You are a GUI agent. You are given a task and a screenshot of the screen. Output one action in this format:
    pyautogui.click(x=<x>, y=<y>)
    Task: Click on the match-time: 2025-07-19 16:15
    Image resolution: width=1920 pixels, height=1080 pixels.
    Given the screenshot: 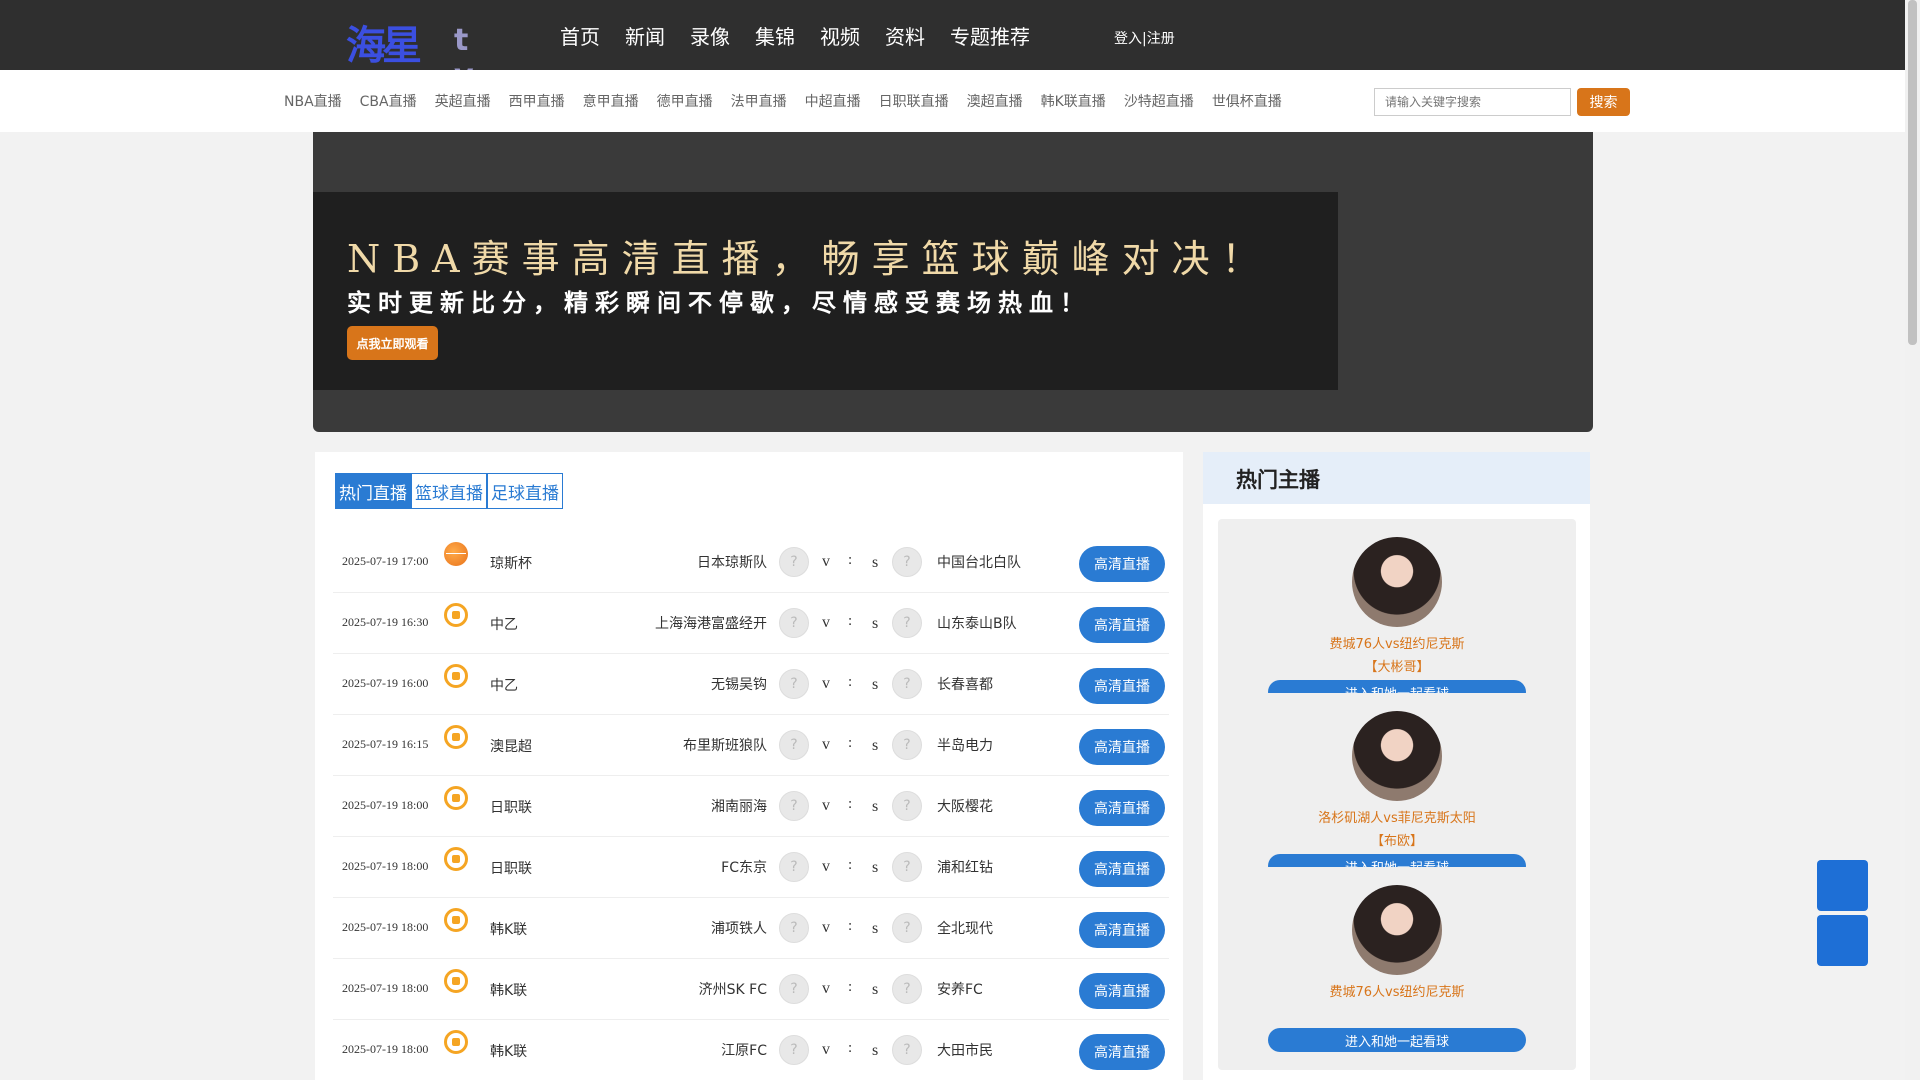 What is the action you would take?
    pyautogui.click(x=385, y=744)
    